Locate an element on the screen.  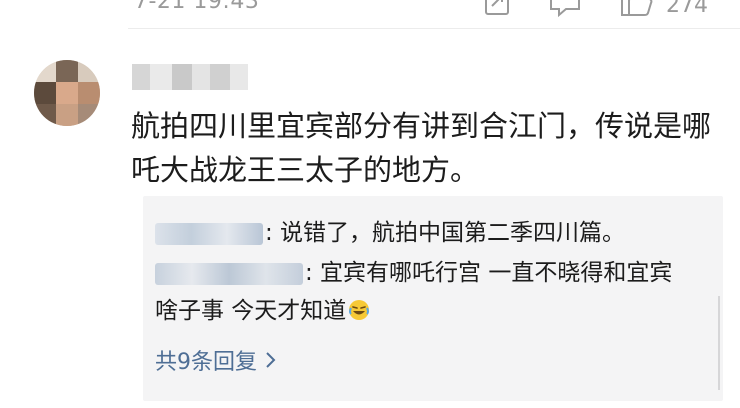
username-blurred is located at coordinates (190, 77).